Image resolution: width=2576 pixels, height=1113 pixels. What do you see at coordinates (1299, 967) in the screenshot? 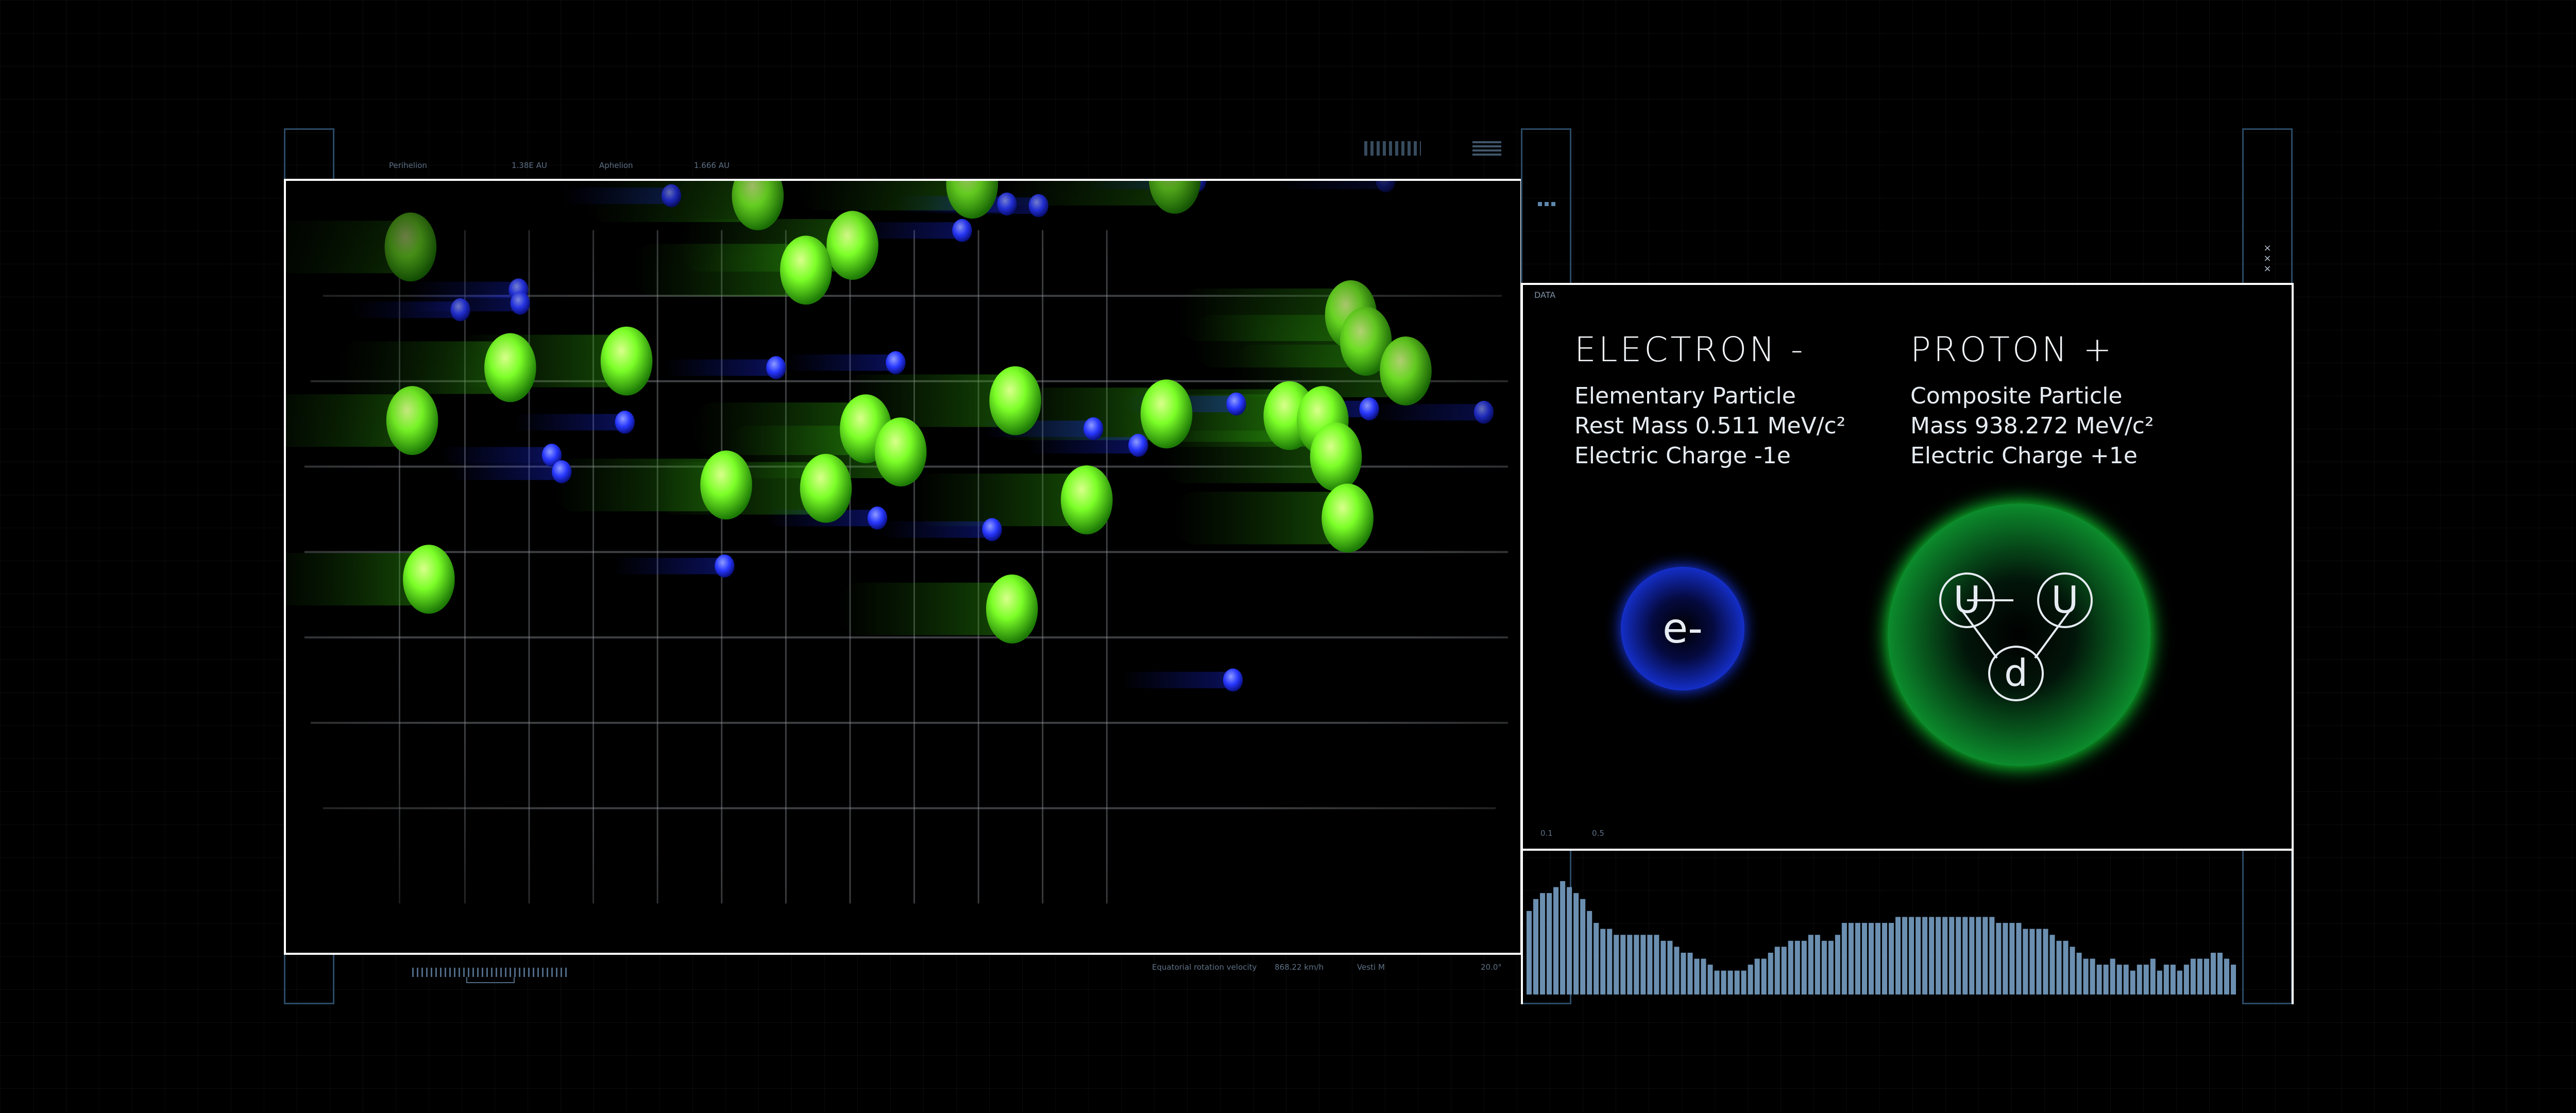
I see `footer-value-rotation: 868.22 km/h` at bounding box center [1299, 967].